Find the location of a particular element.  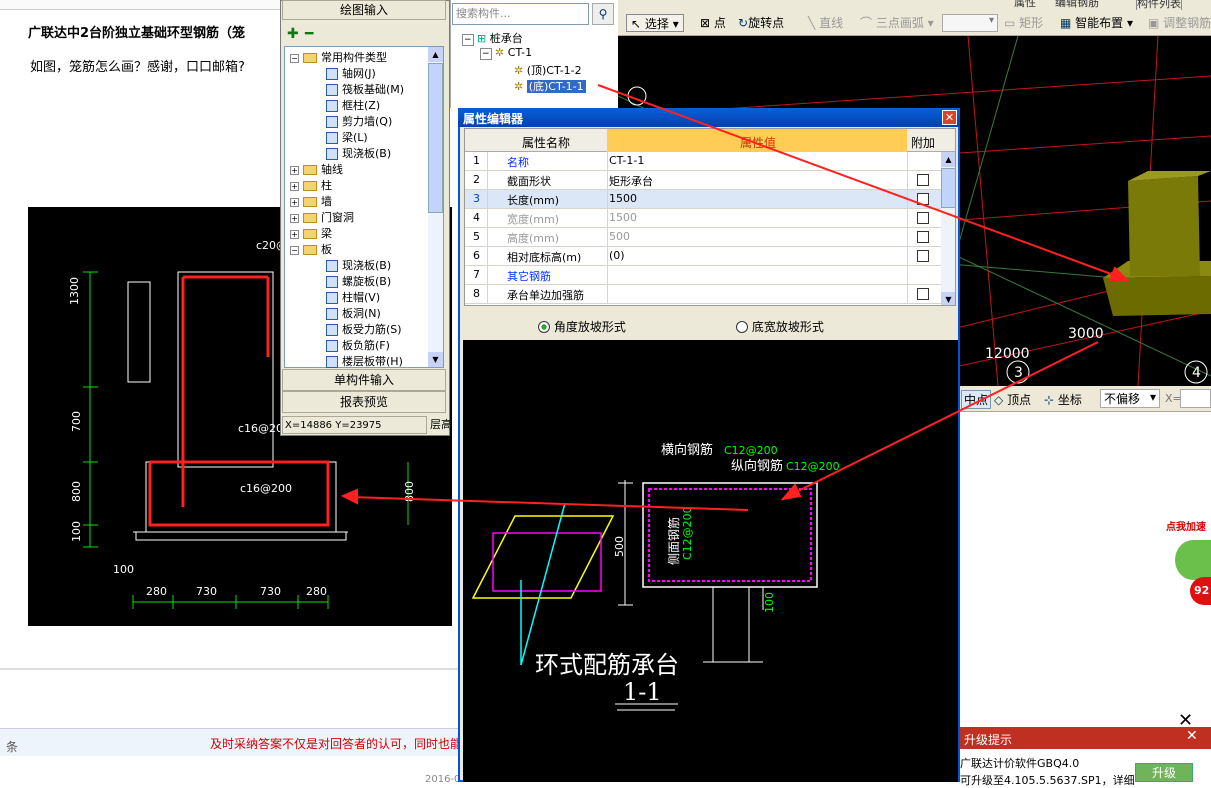

point-button: ⊠ 点 is located at coordinates (713, 23).